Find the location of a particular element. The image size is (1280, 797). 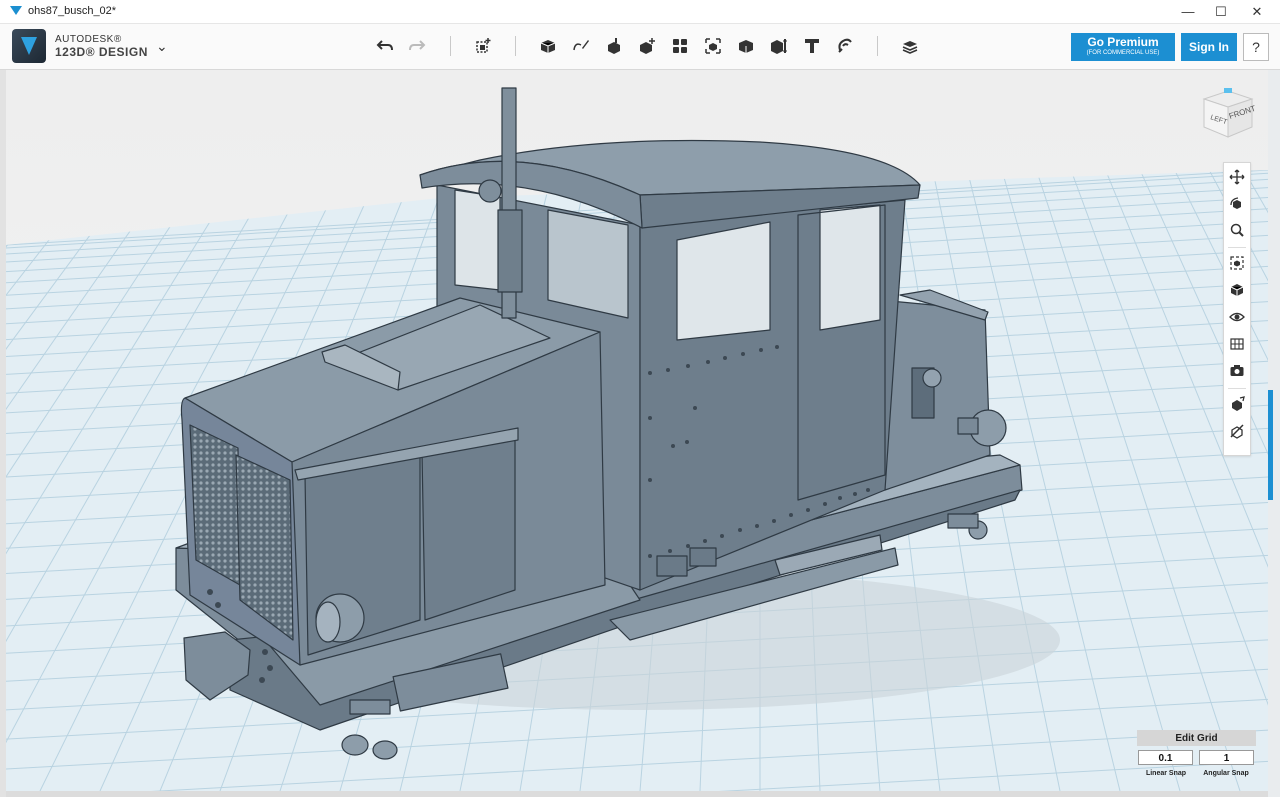

sign-in-button: Sign In is located at coordinates (1209, 47).